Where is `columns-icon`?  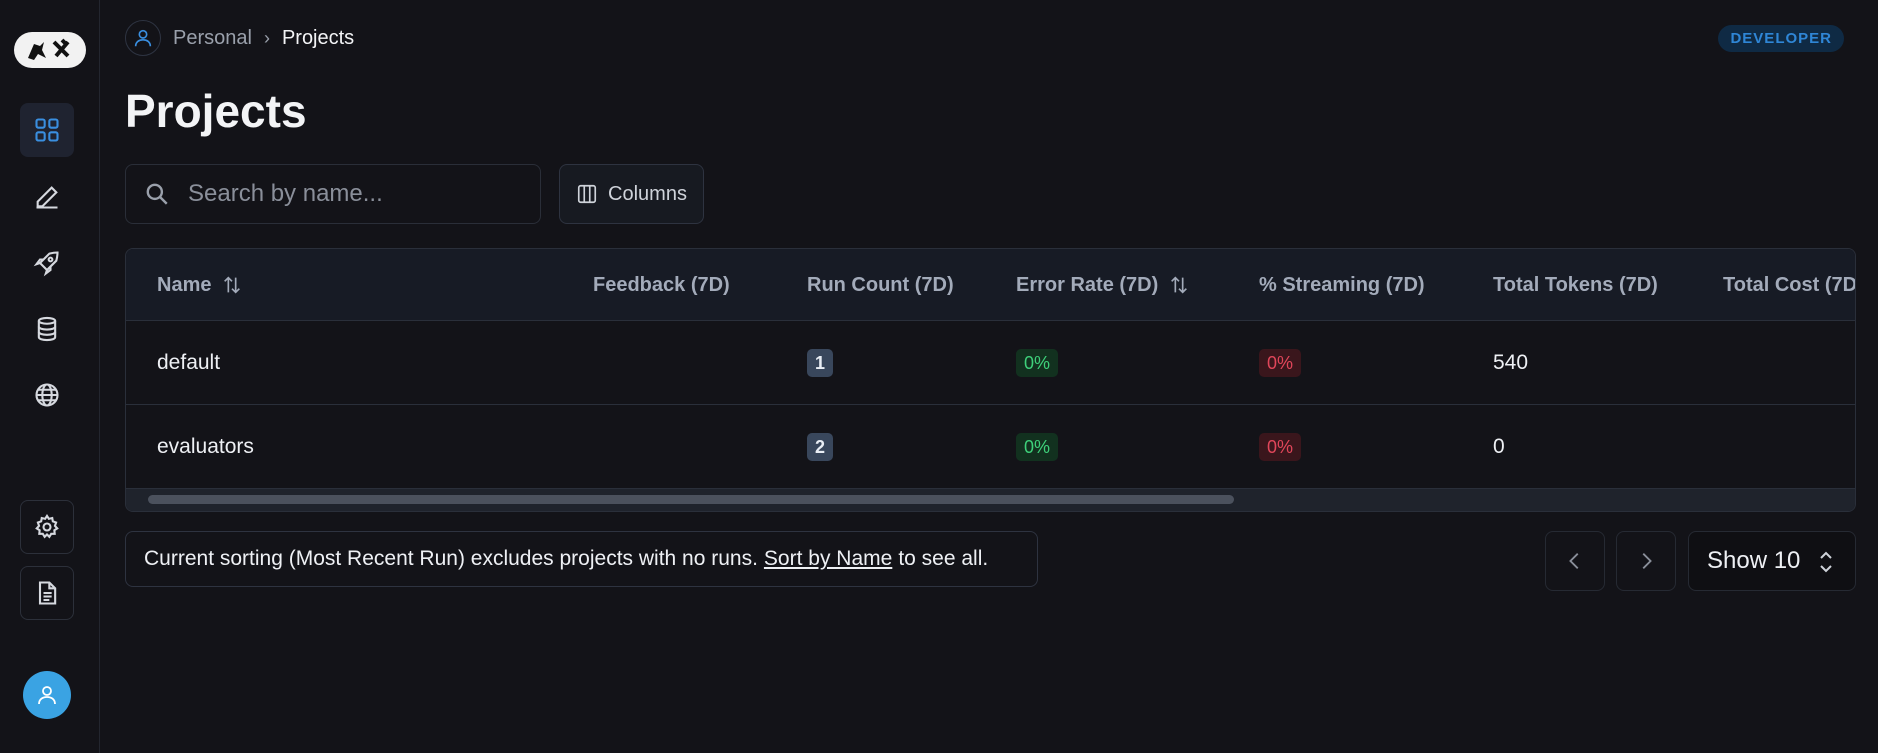
columns-icon is located at coordinates (587, 194).